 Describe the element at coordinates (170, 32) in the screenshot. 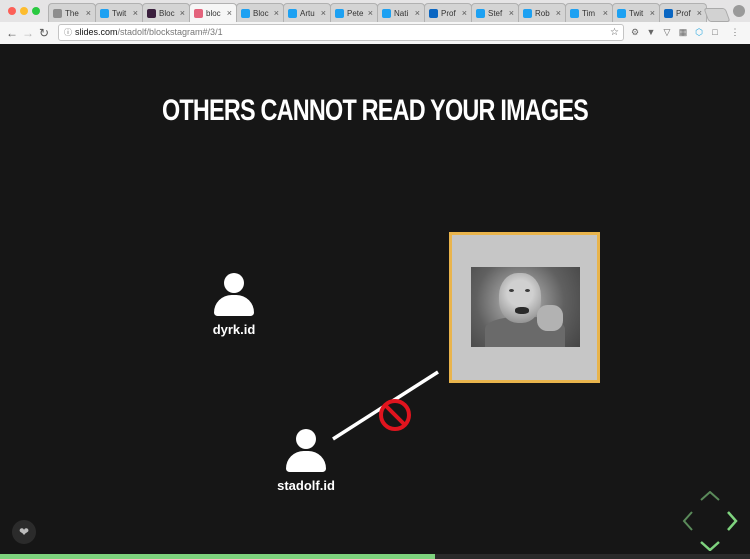

I see `url-path: /stadolf/blockstagram#/3/1` at that location.